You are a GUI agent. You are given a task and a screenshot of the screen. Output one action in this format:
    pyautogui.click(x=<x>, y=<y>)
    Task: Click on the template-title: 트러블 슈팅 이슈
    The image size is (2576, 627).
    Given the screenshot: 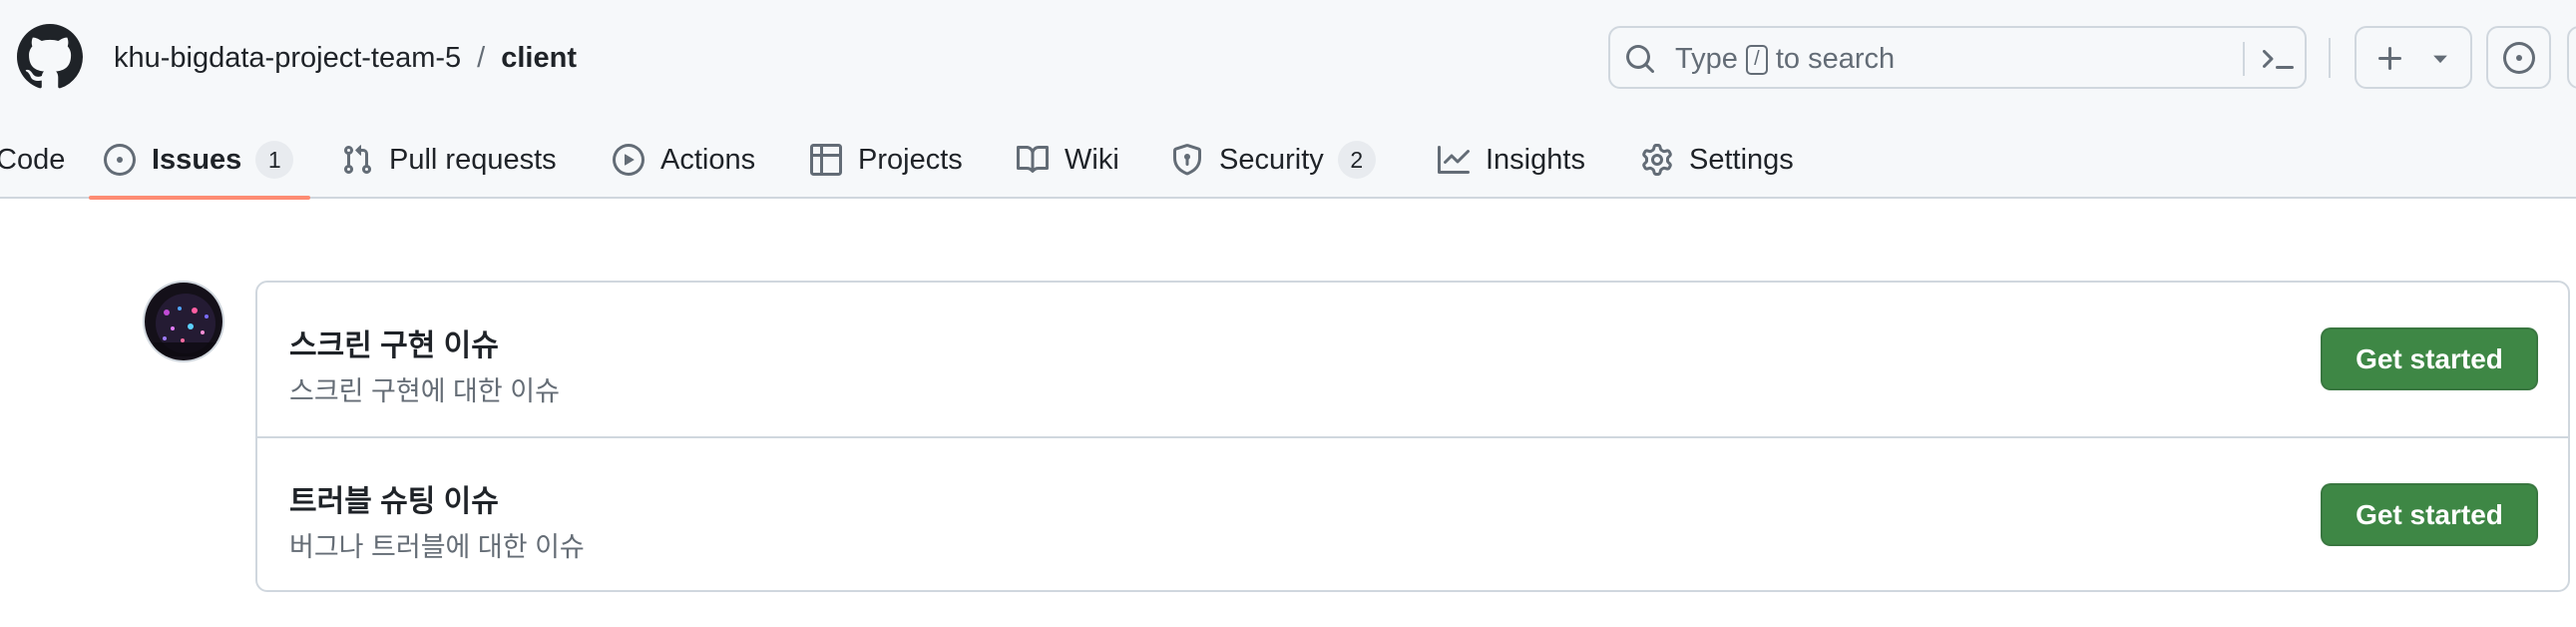 What is the action you would take?
    pyautogui.click(x=394, y=501)
    